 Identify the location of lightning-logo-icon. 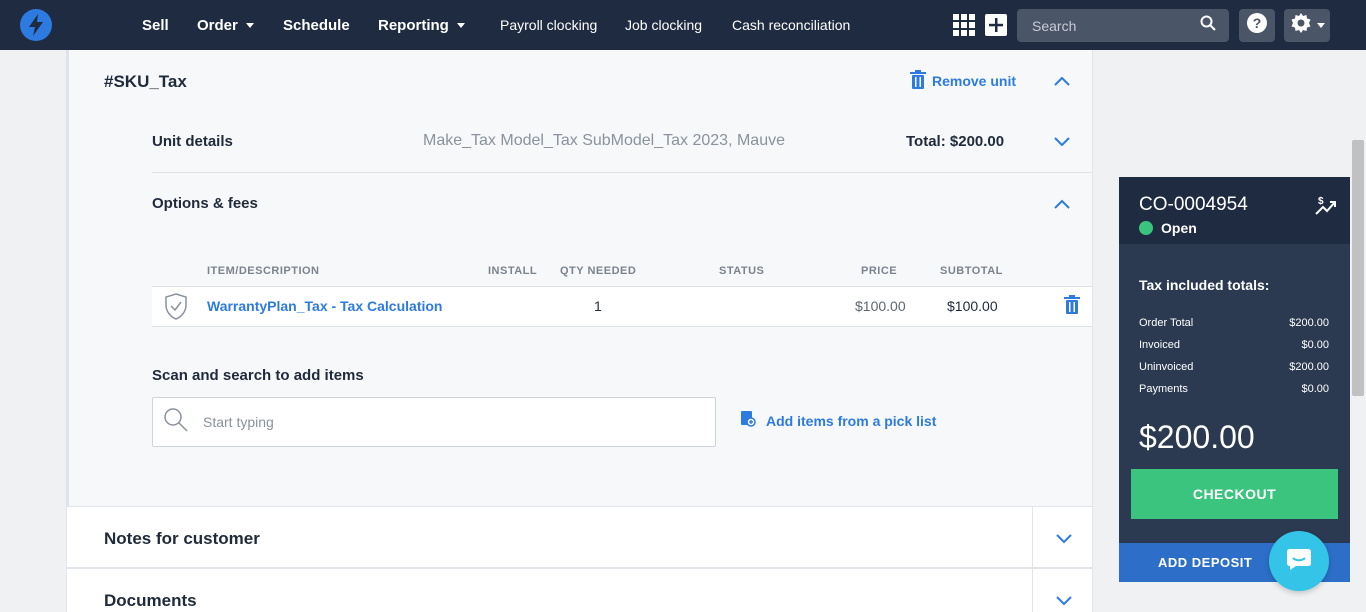
(36, 25).